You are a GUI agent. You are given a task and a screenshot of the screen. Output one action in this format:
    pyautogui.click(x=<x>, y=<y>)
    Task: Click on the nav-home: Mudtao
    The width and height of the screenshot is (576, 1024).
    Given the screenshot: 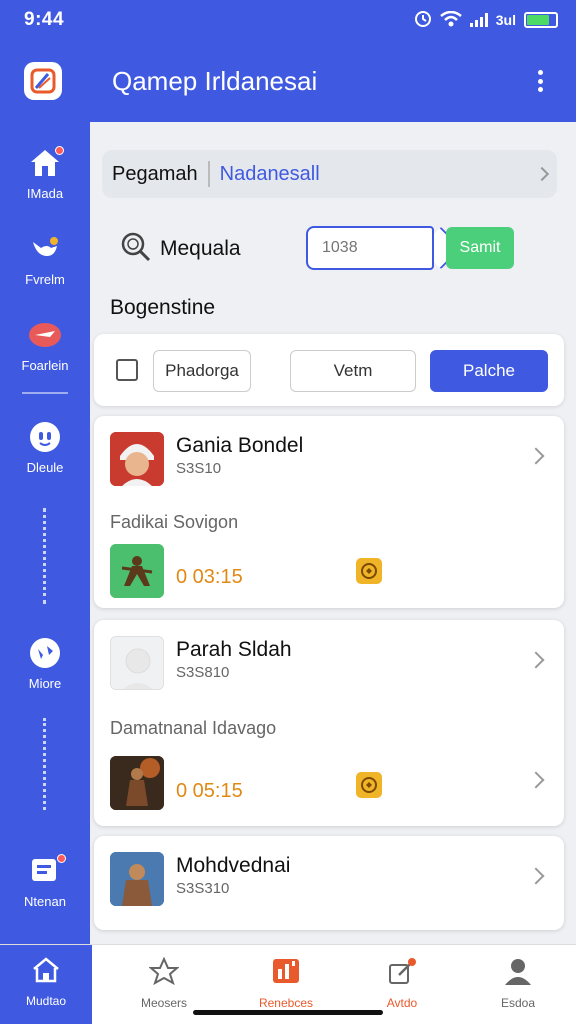 What is the action you would take?
    pyautogui.click(x=46, y=984)
    